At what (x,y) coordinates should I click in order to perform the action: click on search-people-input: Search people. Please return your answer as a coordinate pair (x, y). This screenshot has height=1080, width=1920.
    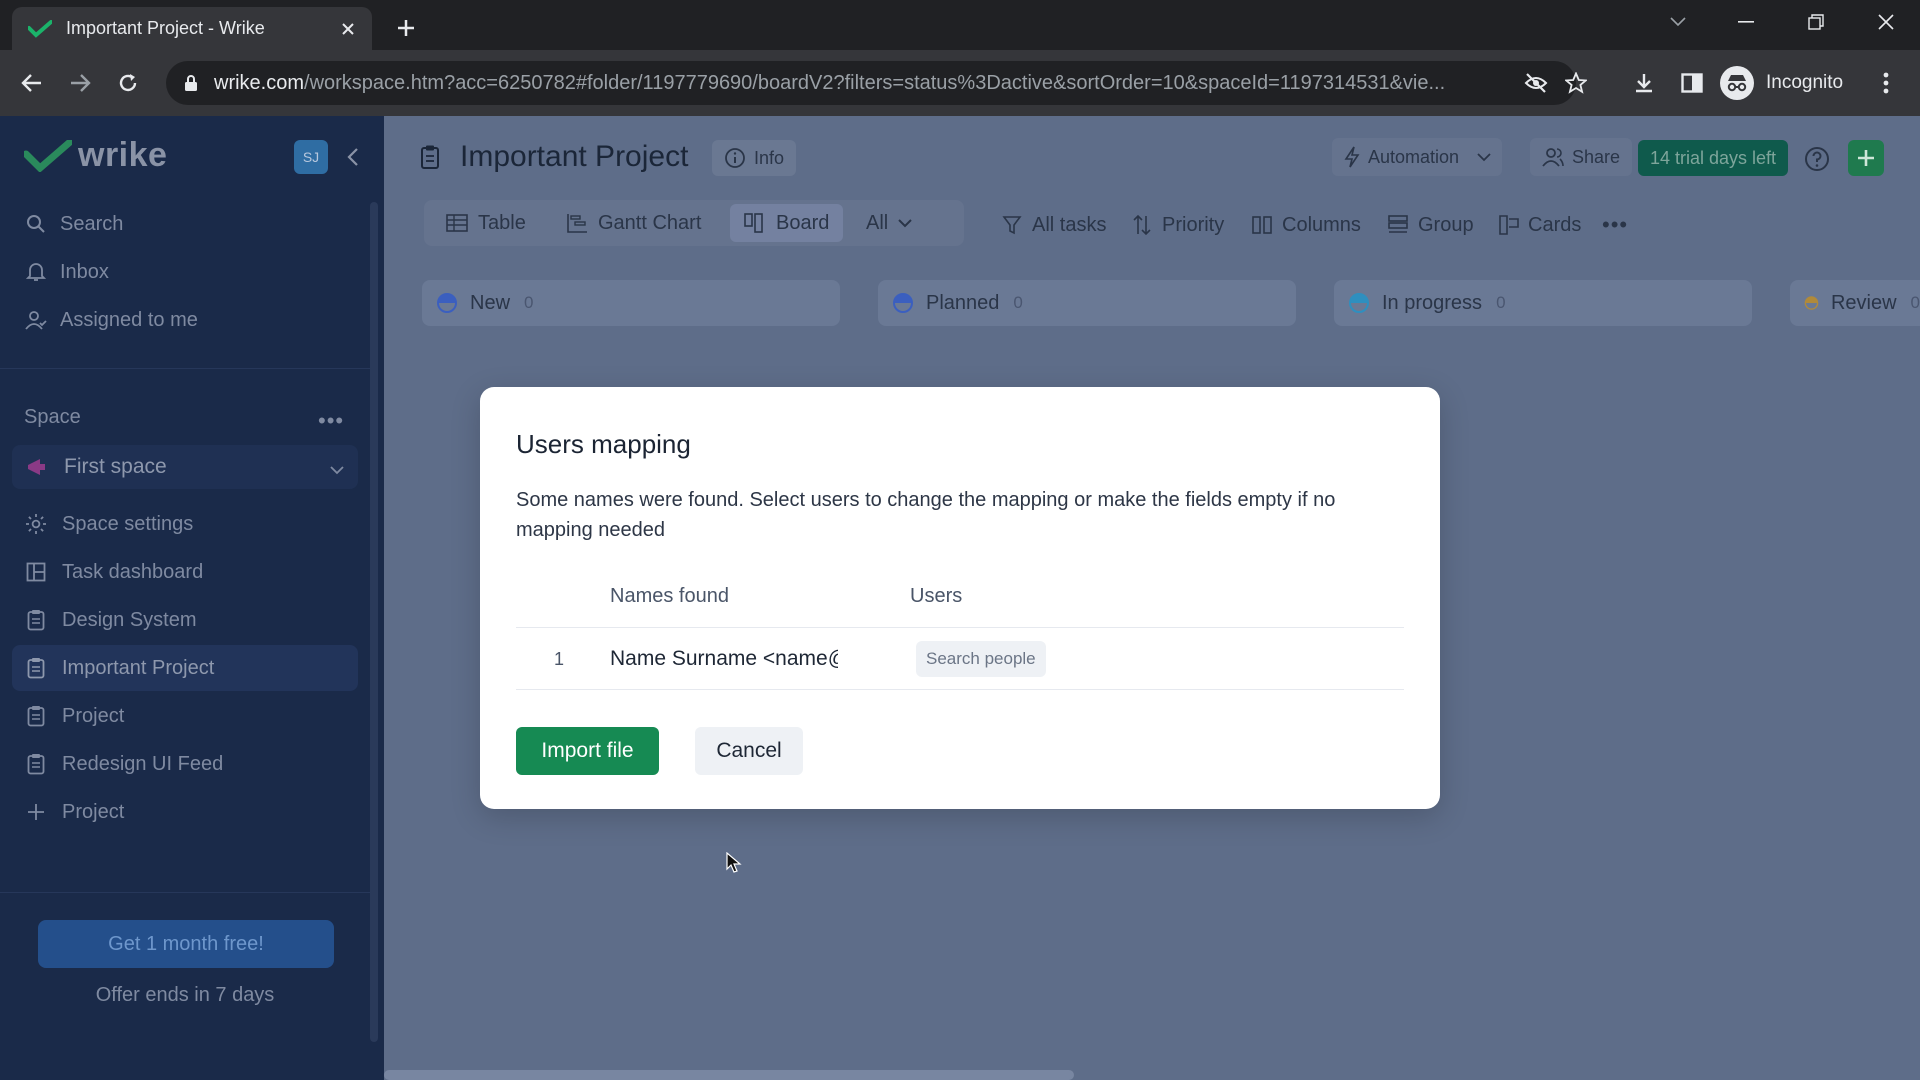
    Looking at the image, I should click on (981, 659).